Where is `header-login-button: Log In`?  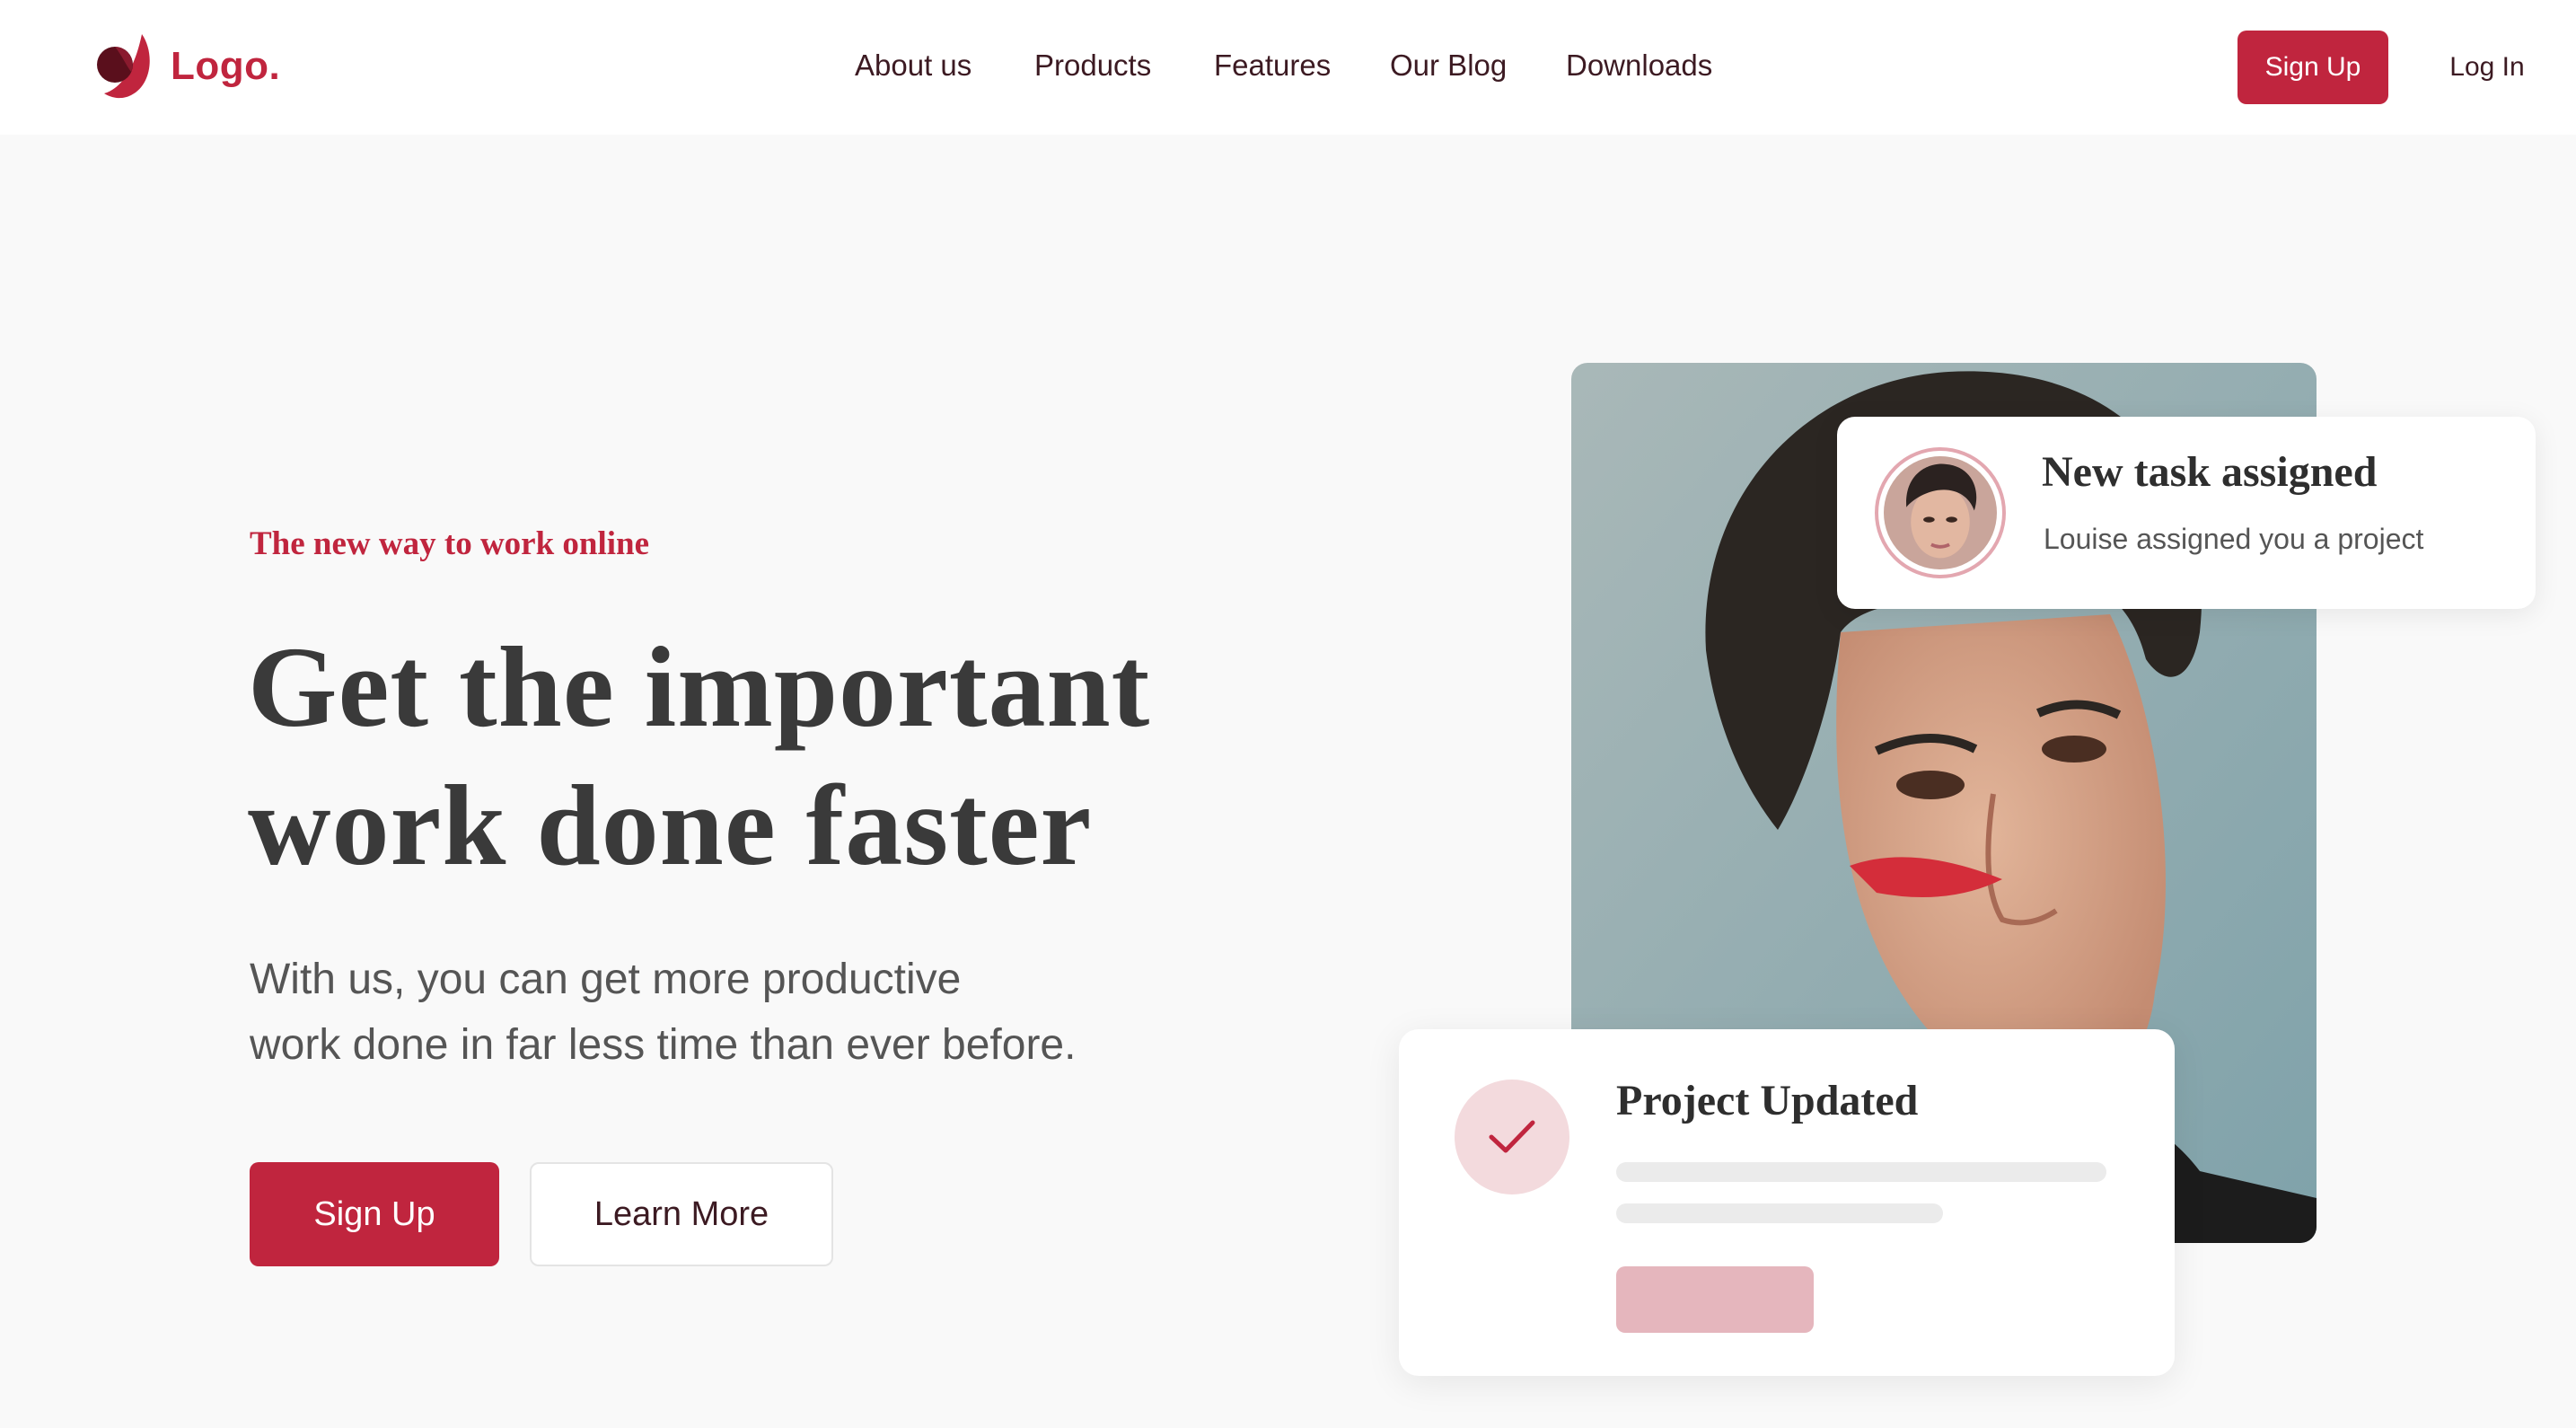 header-login-button: Log In is located at coordinates (2487, 67).